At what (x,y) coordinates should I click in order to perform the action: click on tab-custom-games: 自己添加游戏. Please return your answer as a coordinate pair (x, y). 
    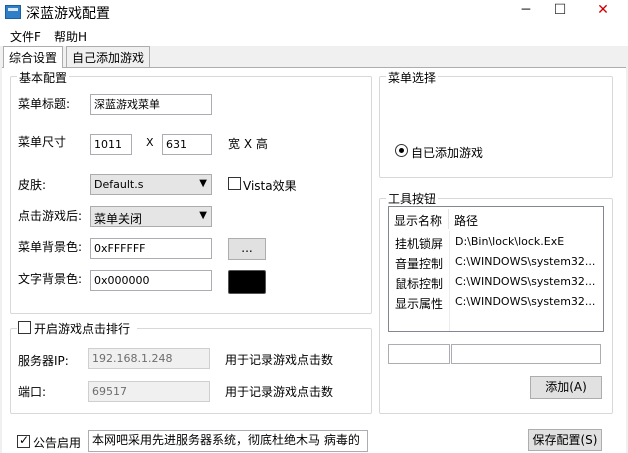
    Looking at the image, I should click on (108, 56).